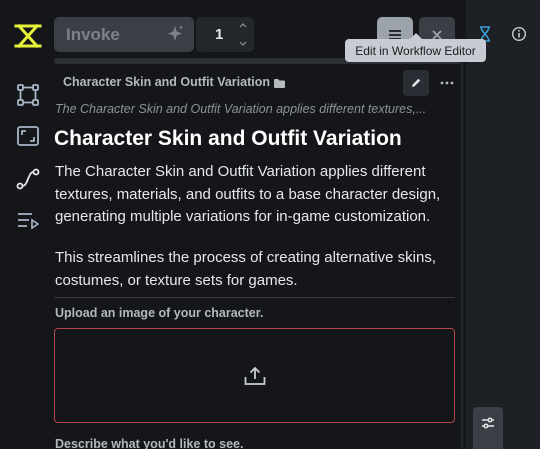 Image resolution: width=540 pixels, height=449 pixels. Describe the element at coordinates (28, 136) in the screenshot. I see `canvas-icon` at that location.